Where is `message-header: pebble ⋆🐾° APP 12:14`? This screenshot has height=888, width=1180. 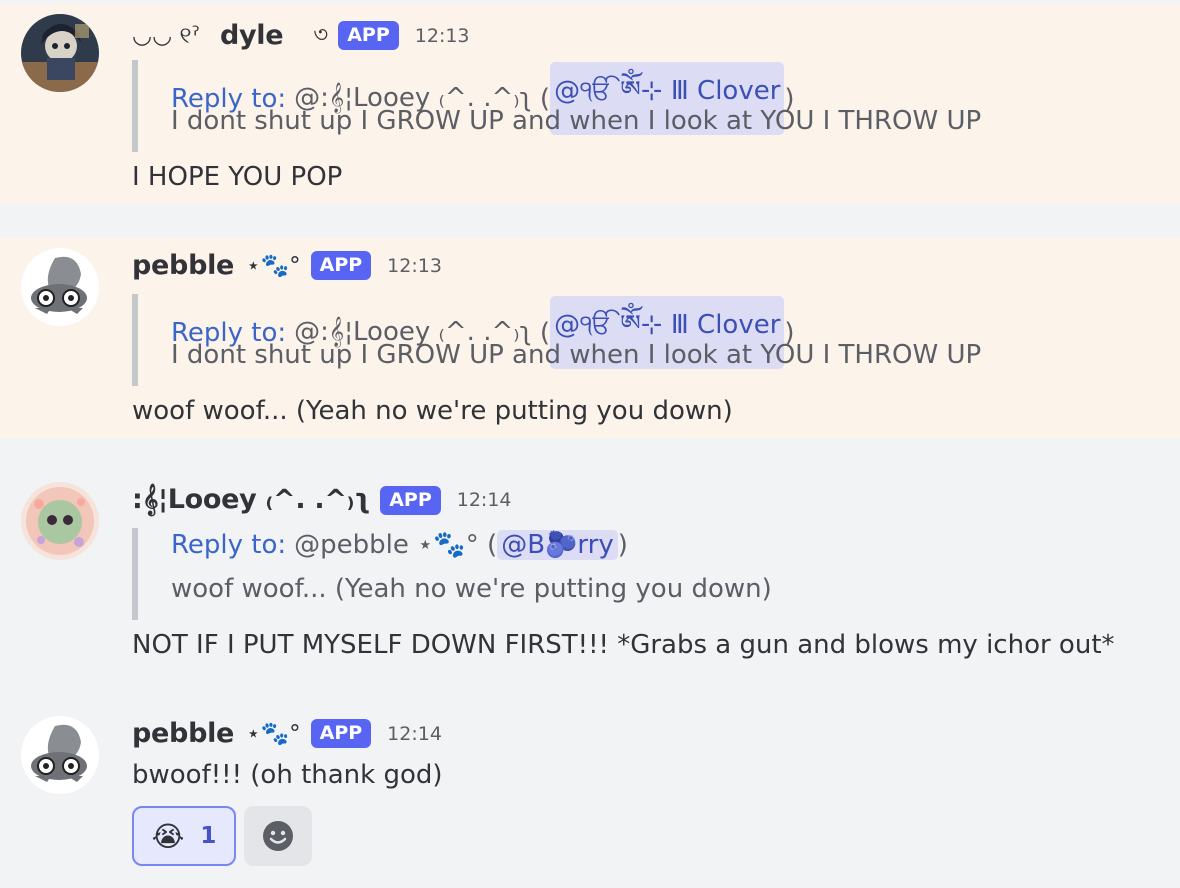 message-header: pebble ⋆🐾° APP 12:14 is located at coordinates (287, 733).